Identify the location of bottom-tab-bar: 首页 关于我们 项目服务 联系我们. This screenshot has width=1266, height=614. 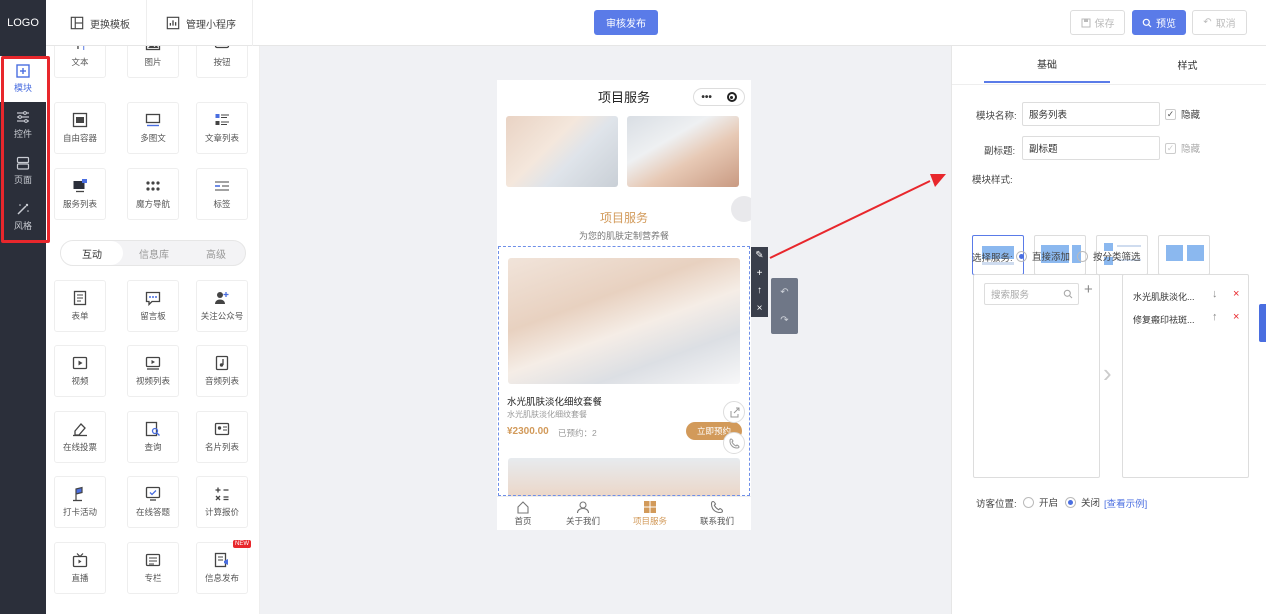
(624, 513).